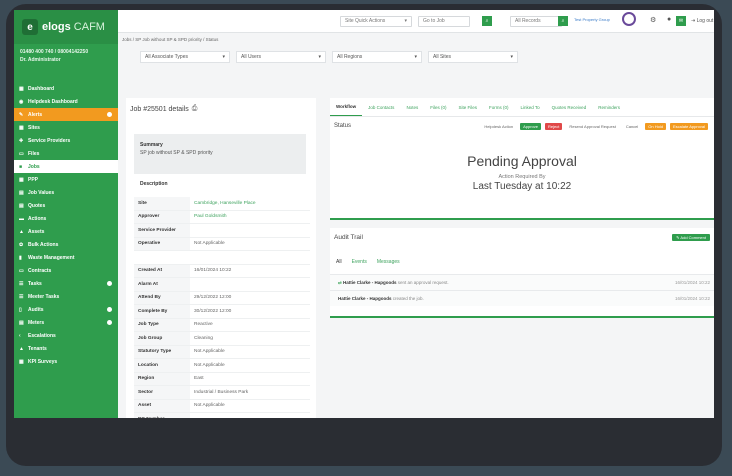  I want to click on client-brand-text: Test Property Group, so click(592, 19).